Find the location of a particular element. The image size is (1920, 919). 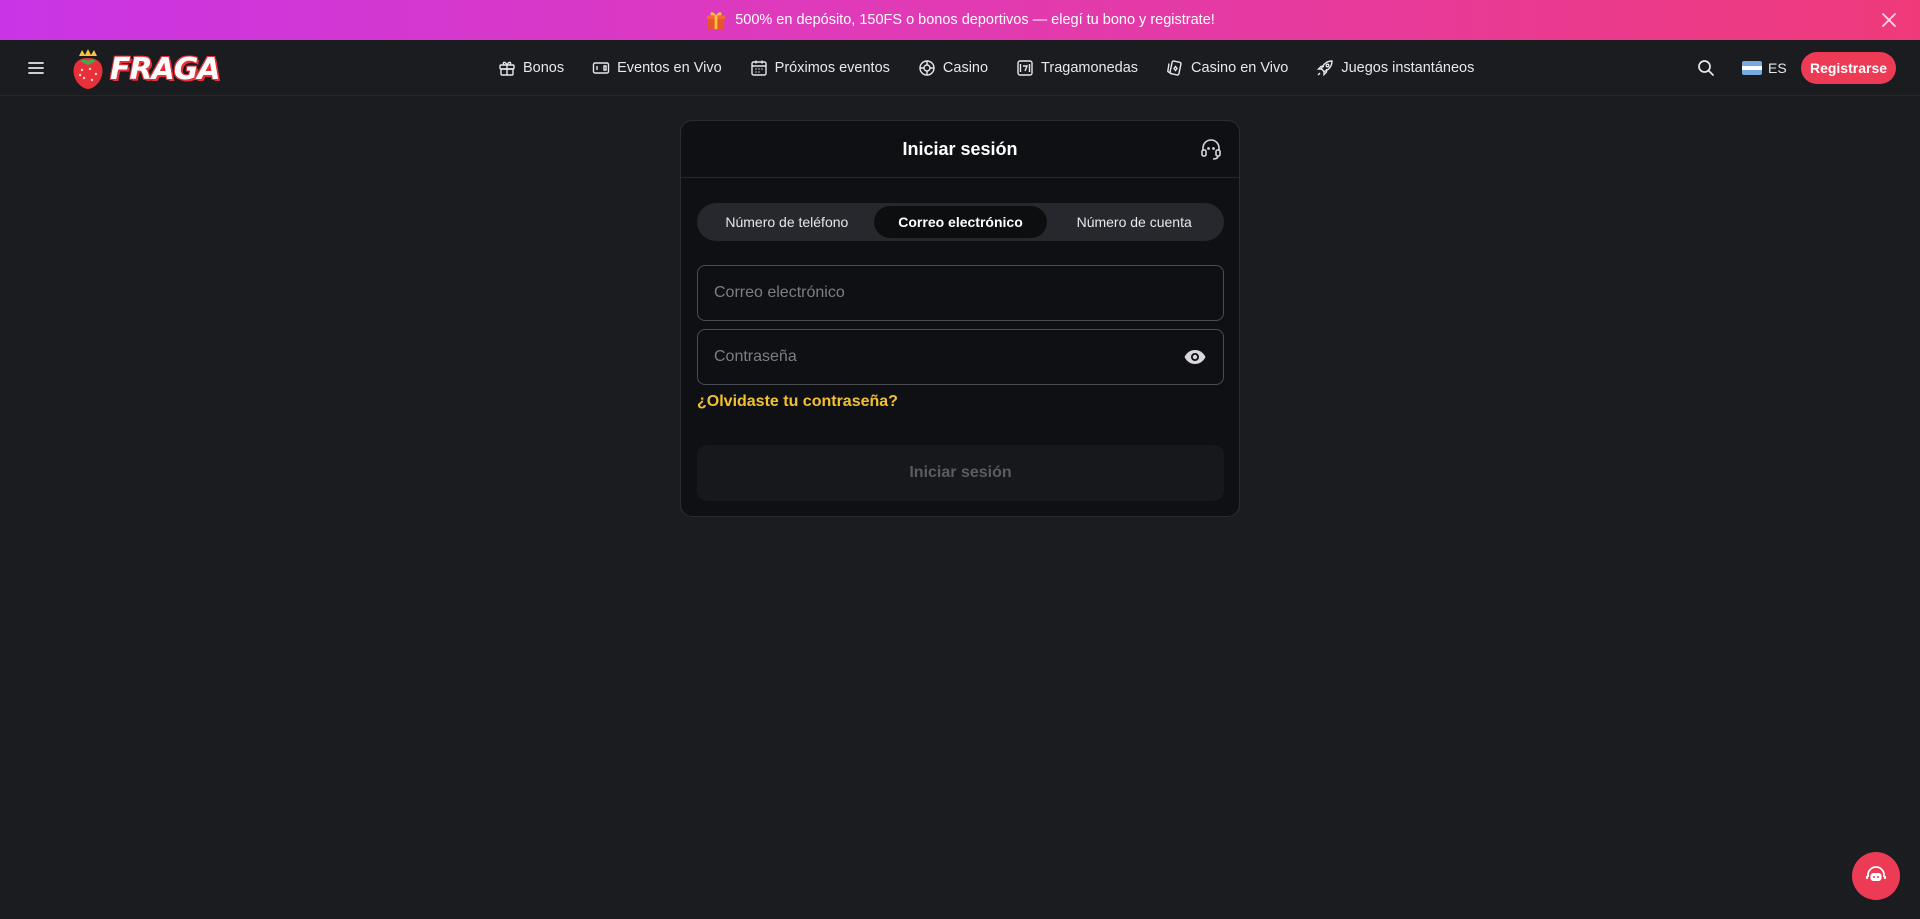

live-chat-button is located at coordinates (1876, 876).